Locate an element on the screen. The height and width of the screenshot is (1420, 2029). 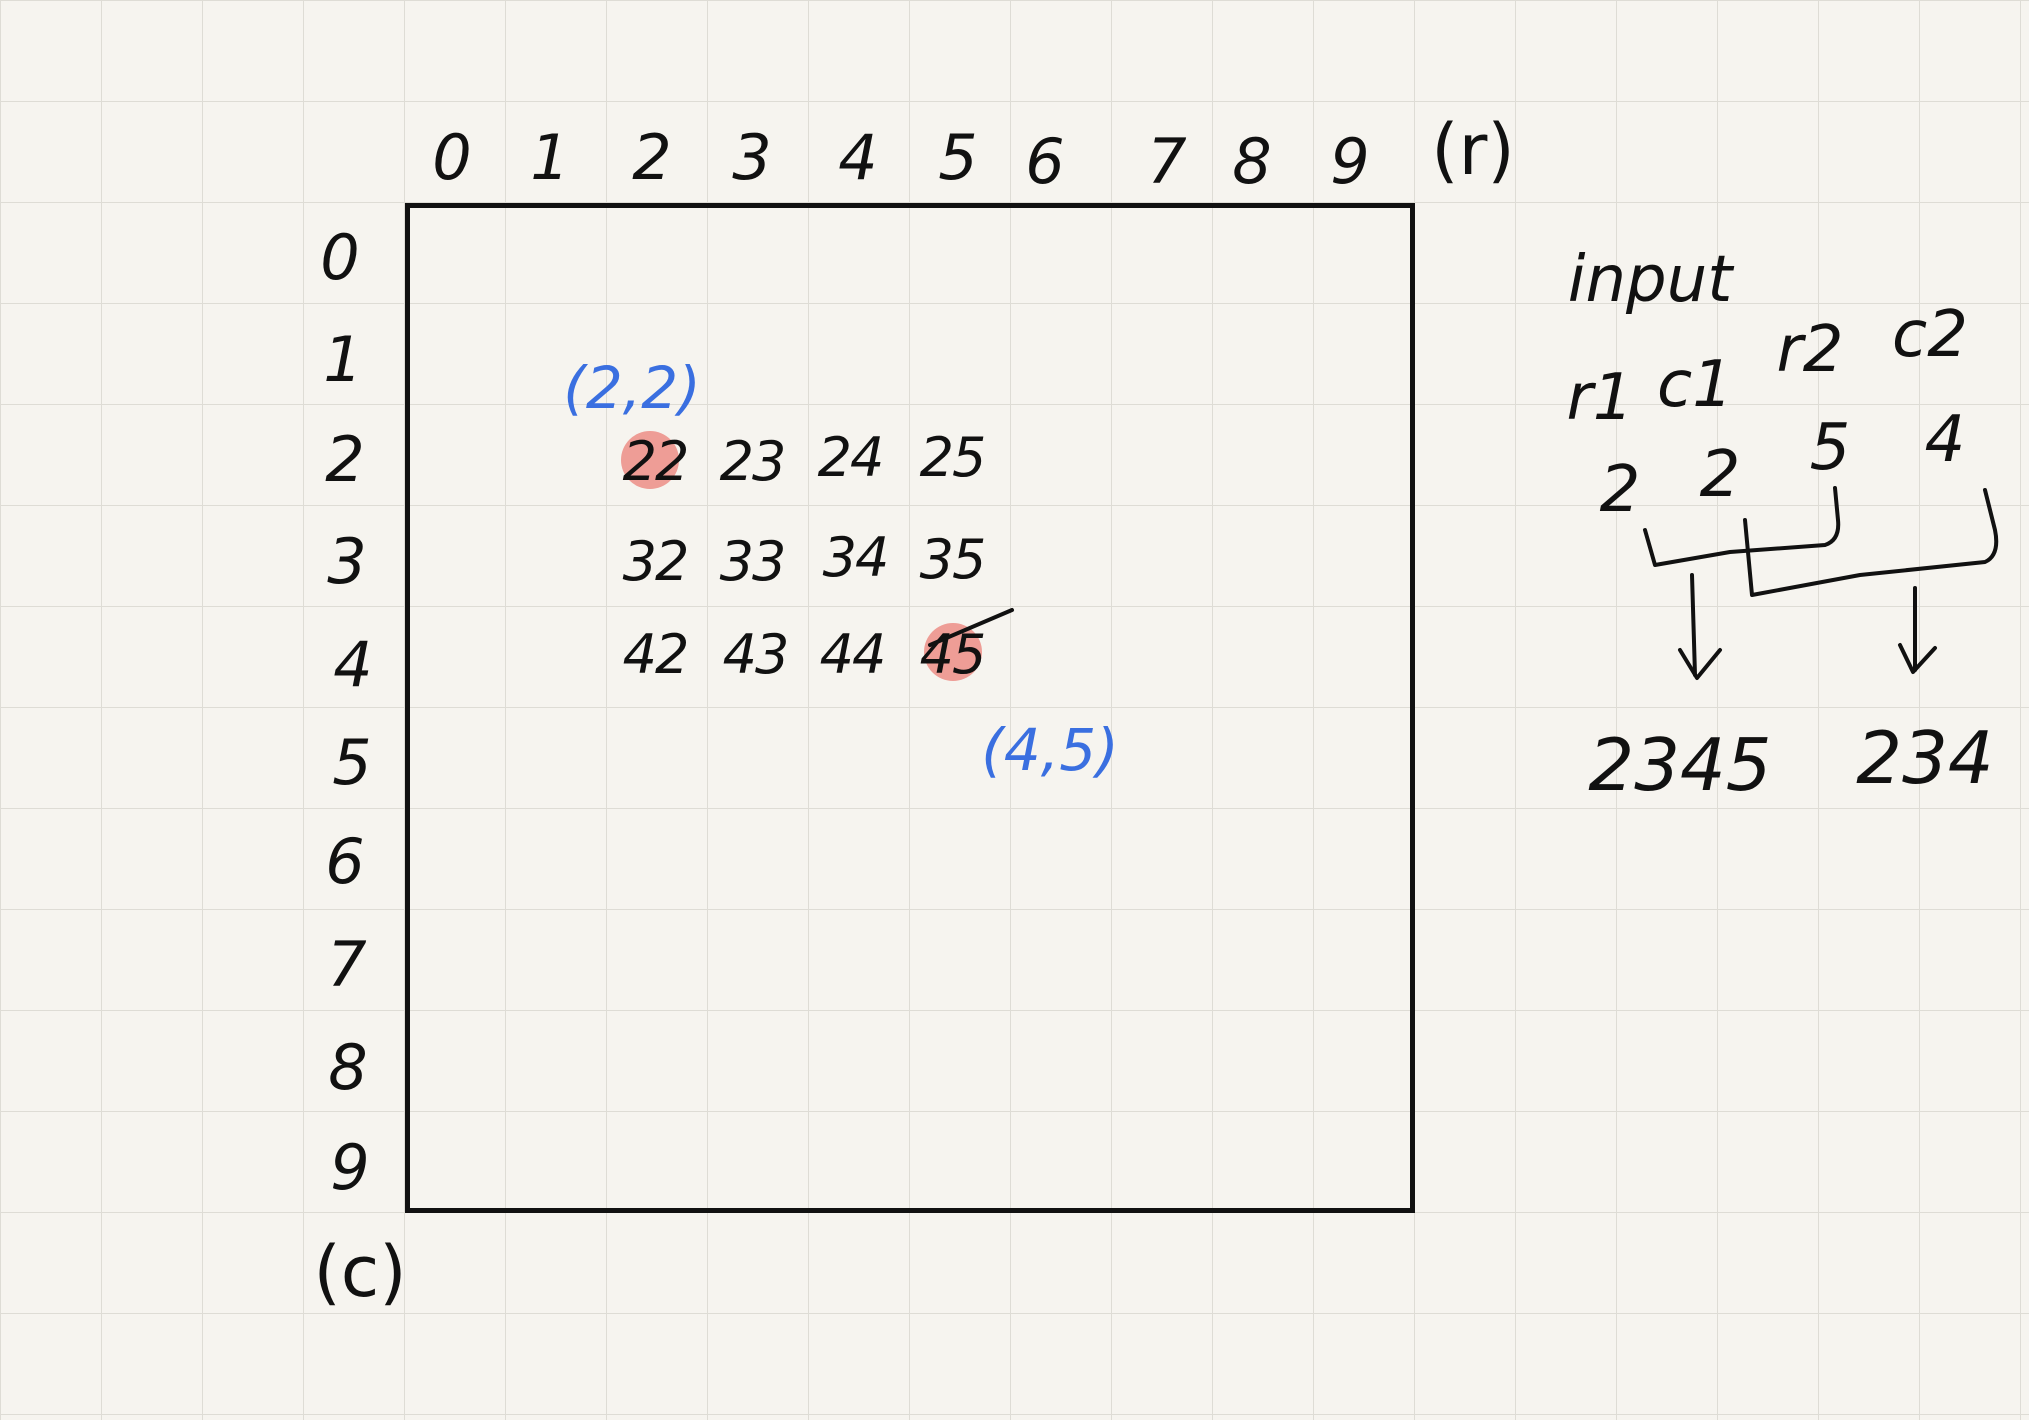
arrow-left-shaft is located at coordinates (1693, 625).